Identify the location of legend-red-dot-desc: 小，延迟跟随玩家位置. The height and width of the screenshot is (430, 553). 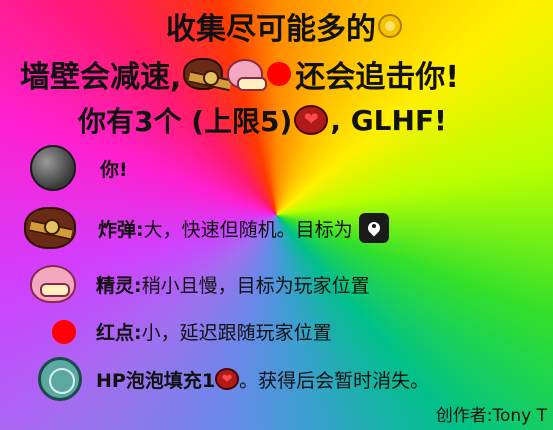
(236, 333).